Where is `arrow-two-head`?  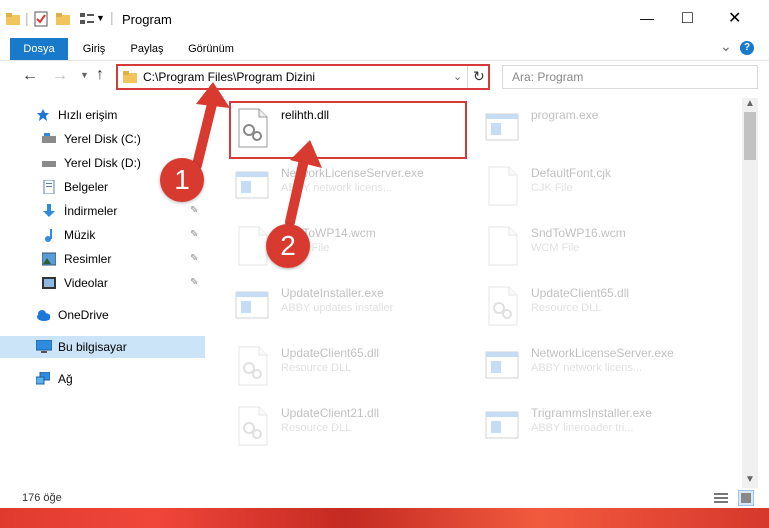
arrow-two-head is located at coordinates (306, 154).